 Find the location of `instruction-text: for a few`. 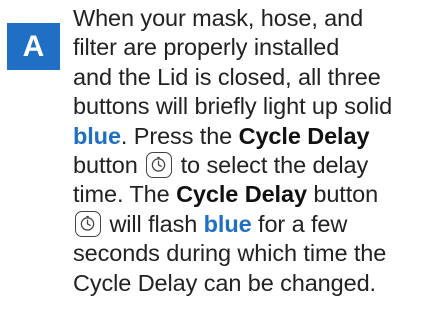

instruction-text: for a few is located at coordinates (299, 223).